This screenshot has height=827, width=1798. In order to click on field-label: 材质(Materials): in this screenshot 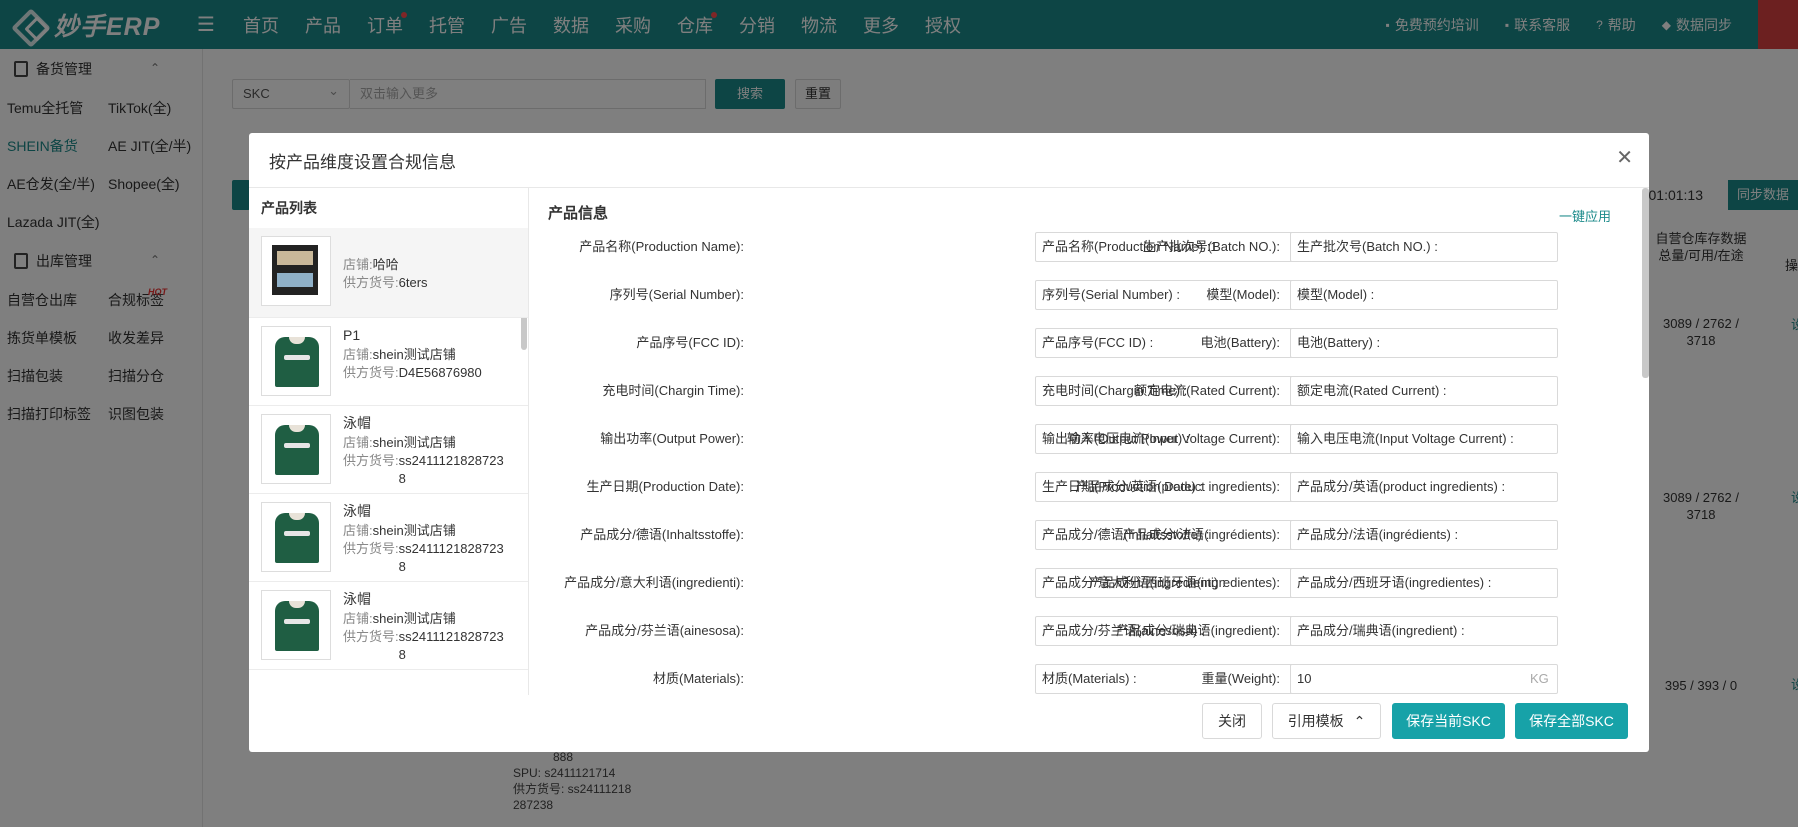, I will do `click(698, 678)`.